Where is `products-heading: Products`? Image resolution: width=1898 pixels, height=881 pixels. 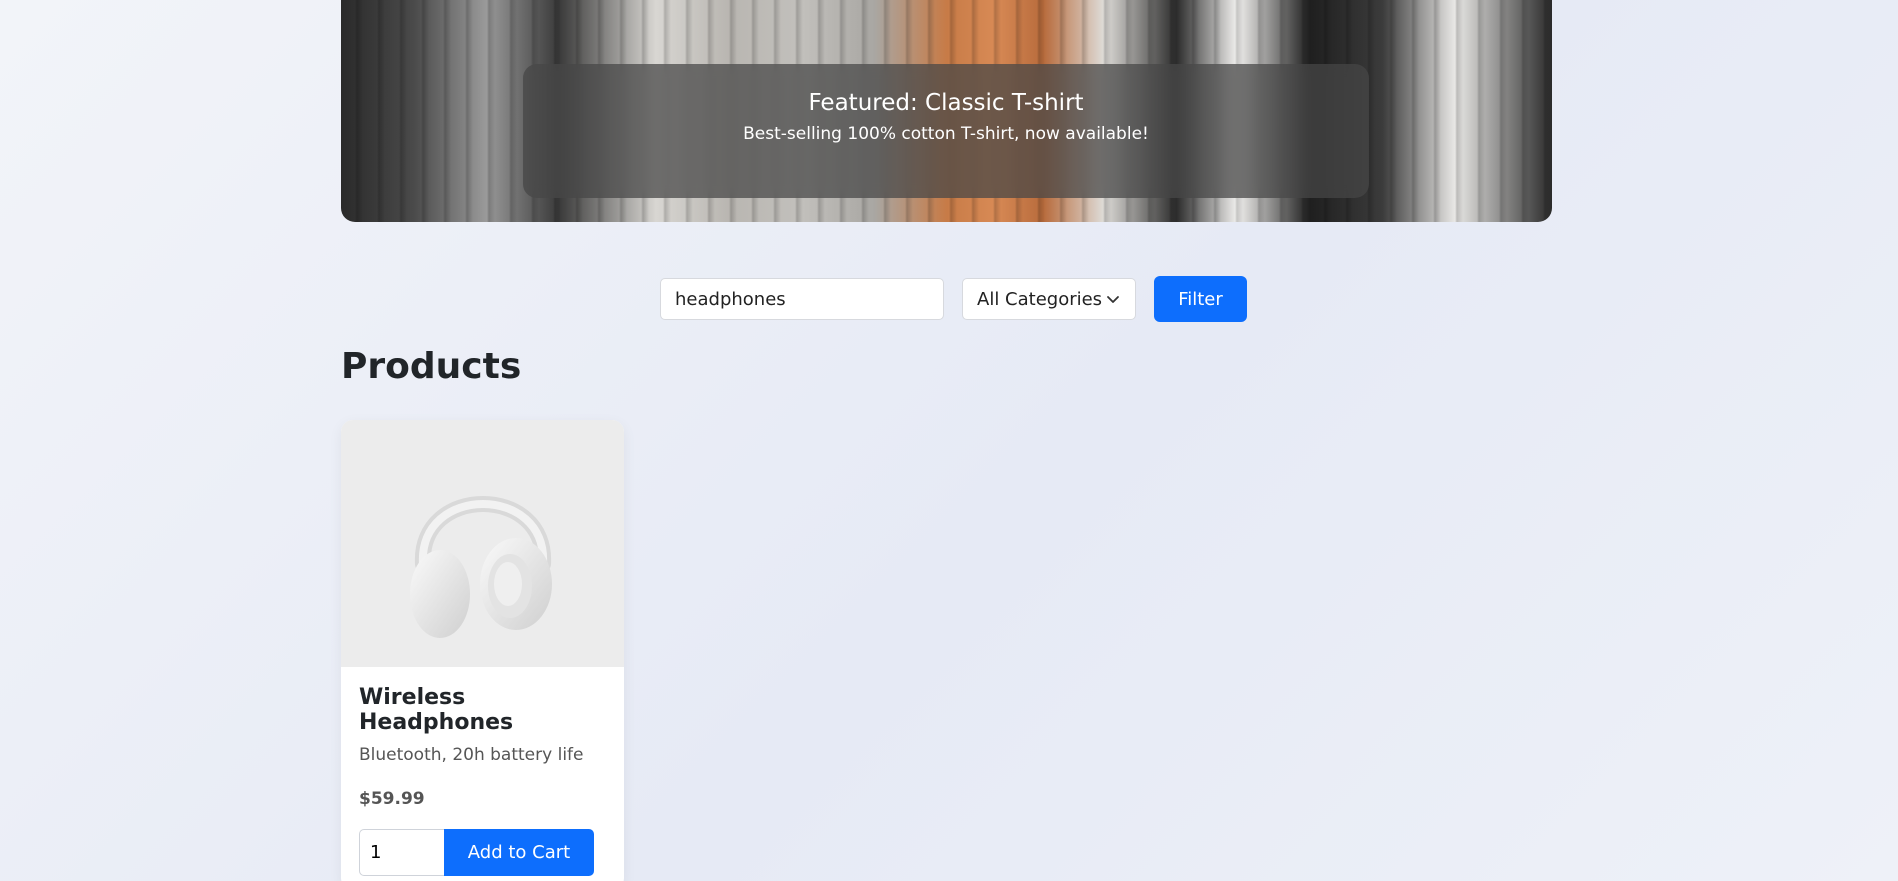 products-heading: Products is located at coordinates (431, 366).